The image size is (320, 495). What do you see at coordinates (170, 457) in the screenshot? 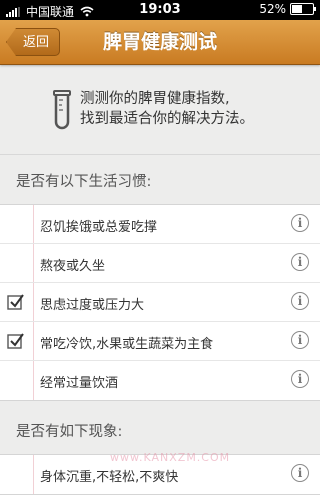
I see `watermark: www.KANXZM.COM` at bounding box center [170, 457].